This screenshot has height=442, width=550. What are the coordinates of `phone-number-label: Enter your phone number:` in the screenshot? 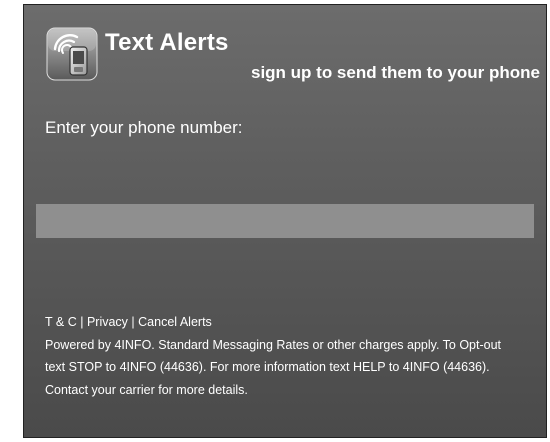 It's located at (144, 127).